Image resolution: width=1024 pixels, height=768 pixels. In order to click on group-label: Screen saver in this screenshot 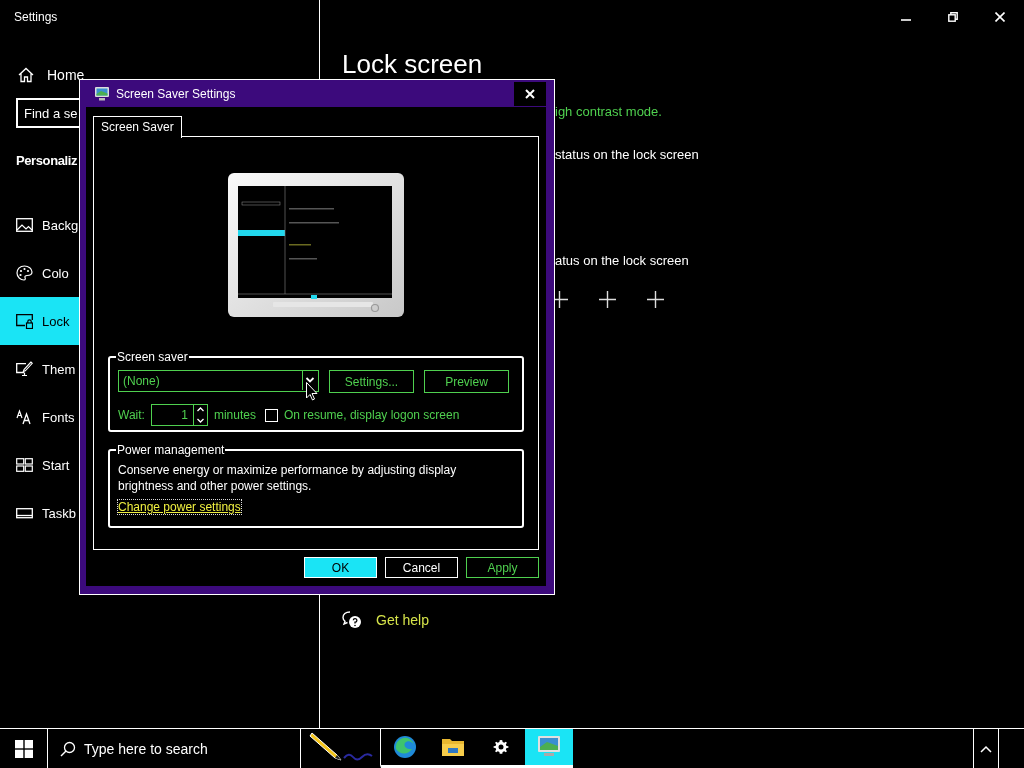, I will do `click(152, 357)`.